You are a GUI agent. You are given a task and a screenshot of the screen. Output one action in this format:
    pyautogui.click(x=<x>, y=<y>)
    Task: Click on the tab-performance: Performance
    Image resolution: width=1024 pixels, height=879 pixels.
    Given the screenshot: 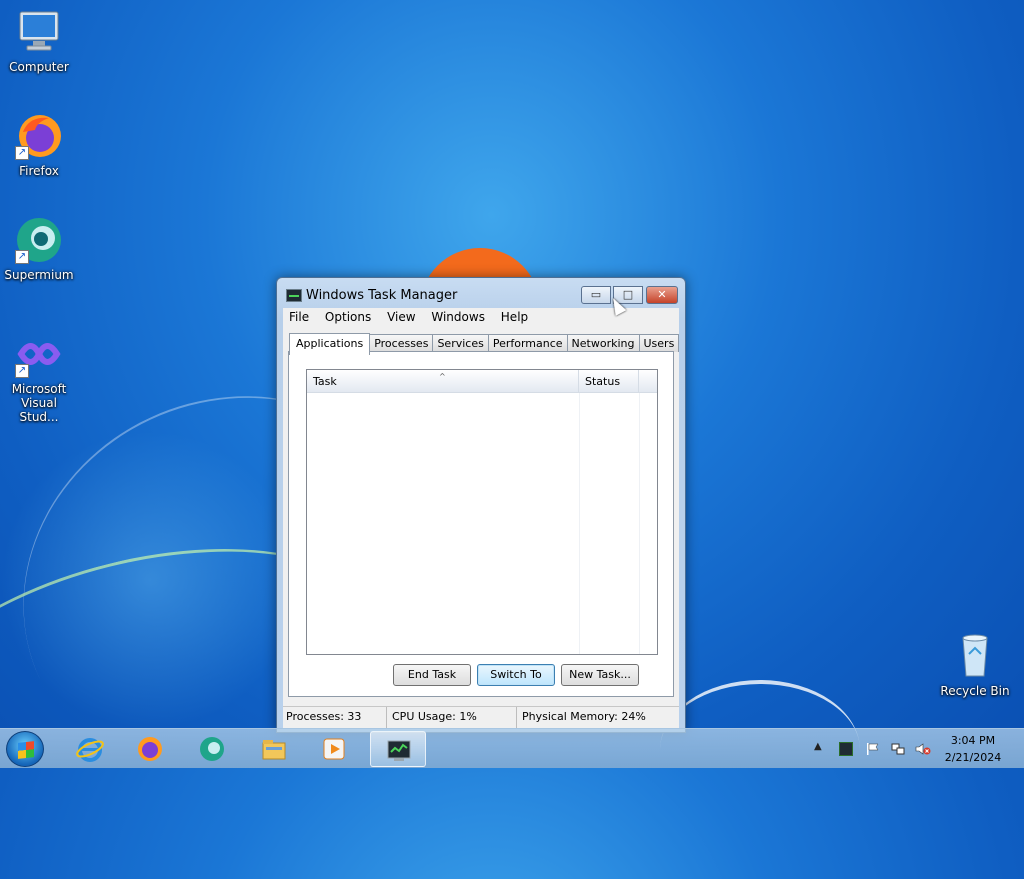 What is the action you would take?
    pyautogui.click(x=527, y=343)
    